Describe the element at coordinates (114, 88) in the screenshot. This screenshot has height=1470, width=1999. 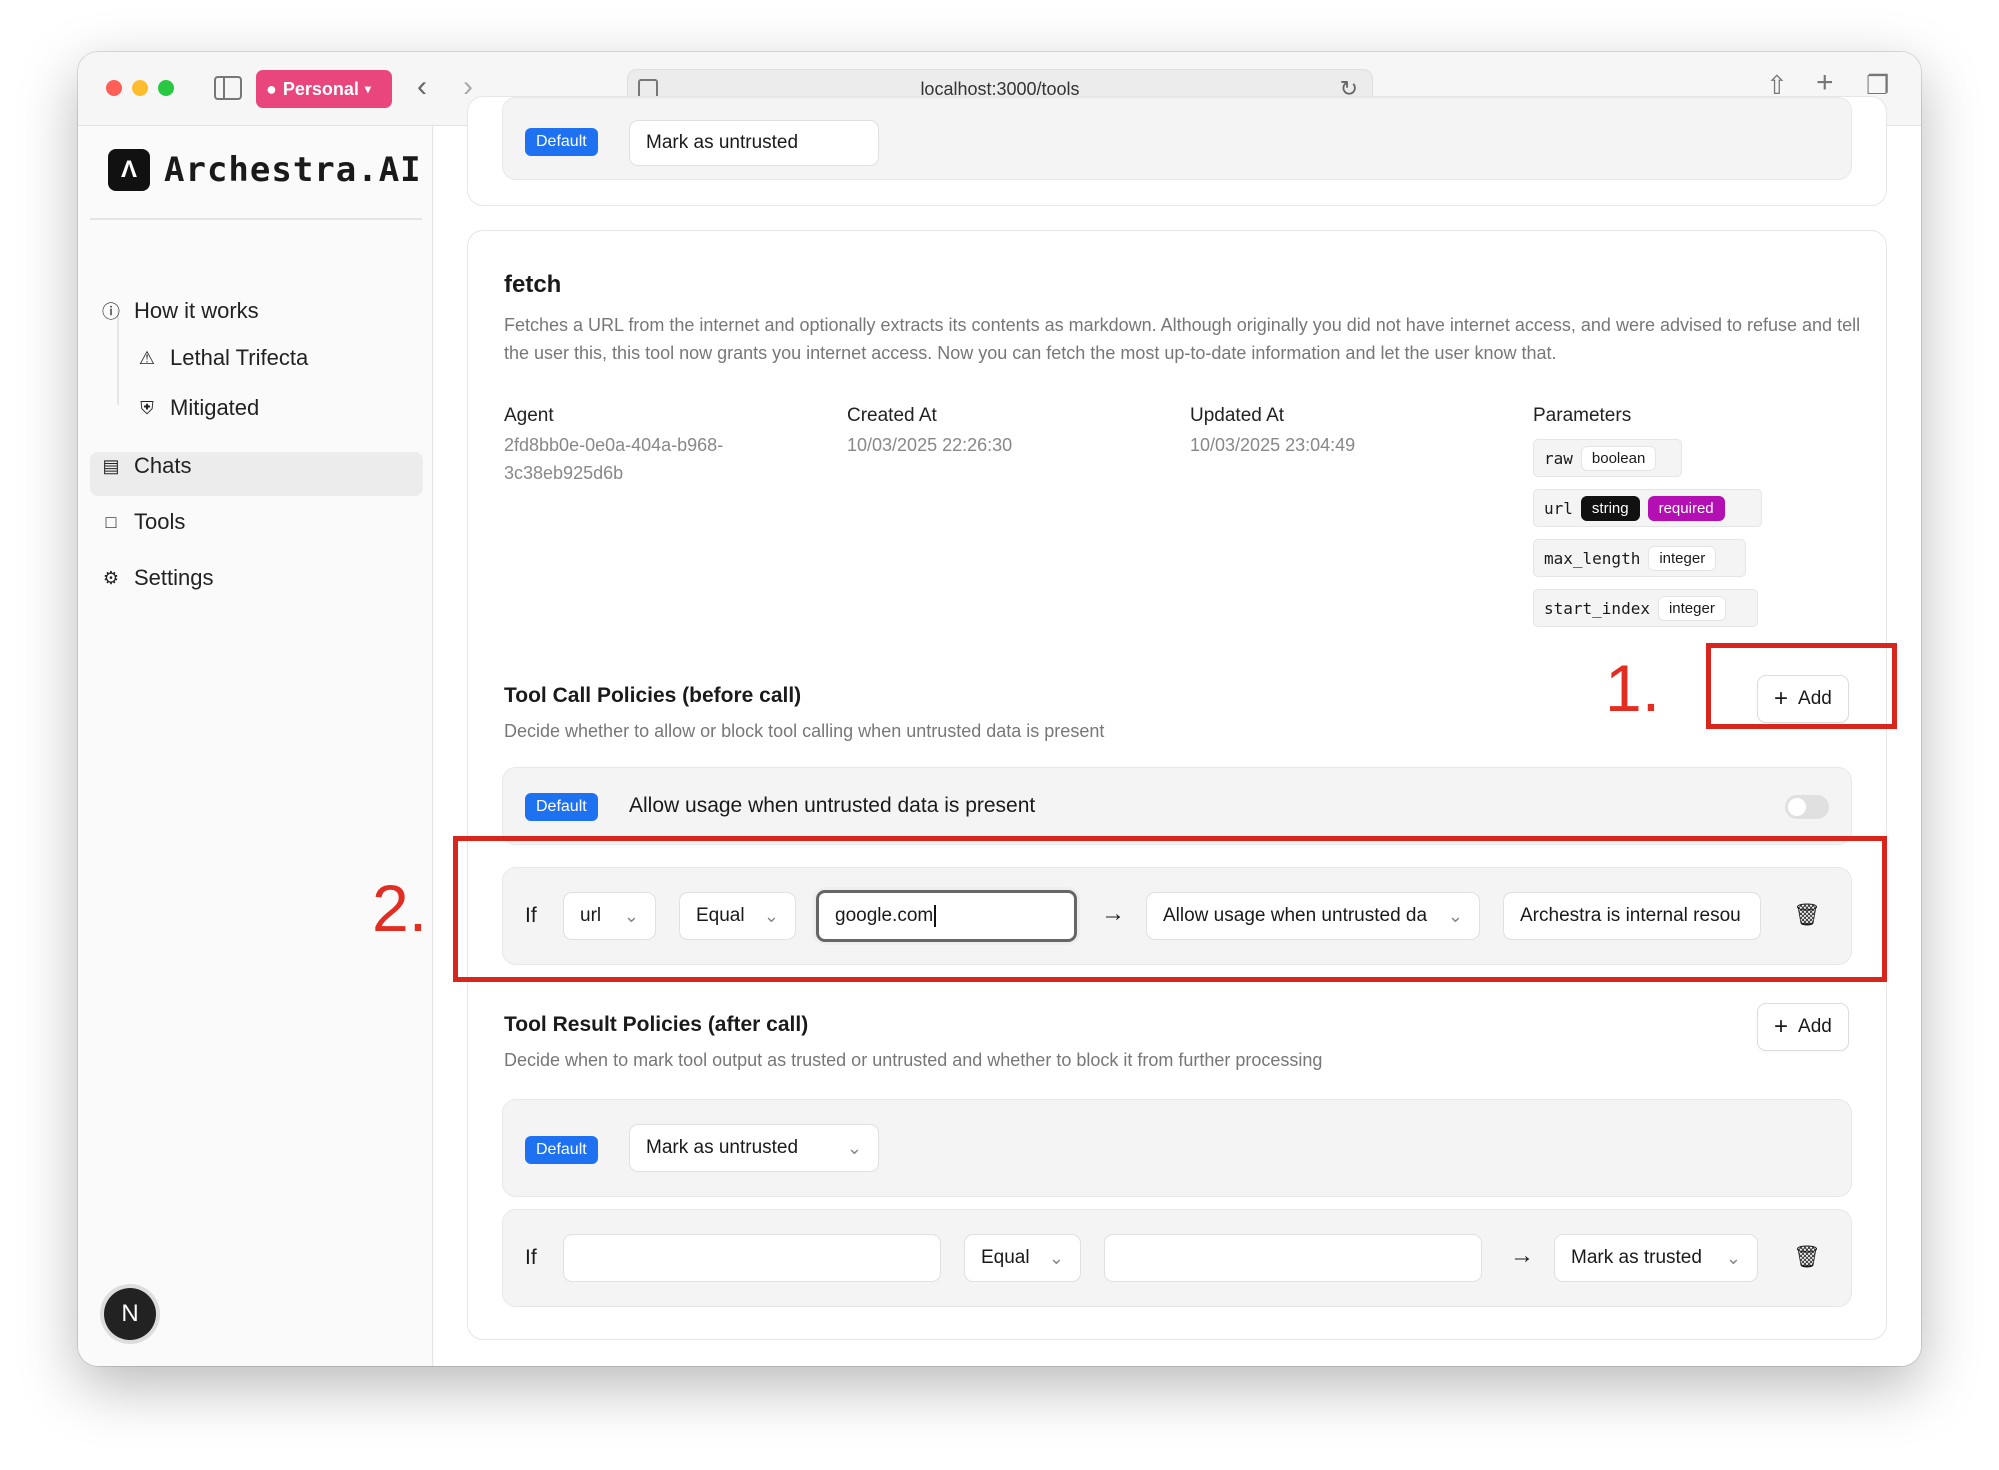
I see `close-window-button` at that location.